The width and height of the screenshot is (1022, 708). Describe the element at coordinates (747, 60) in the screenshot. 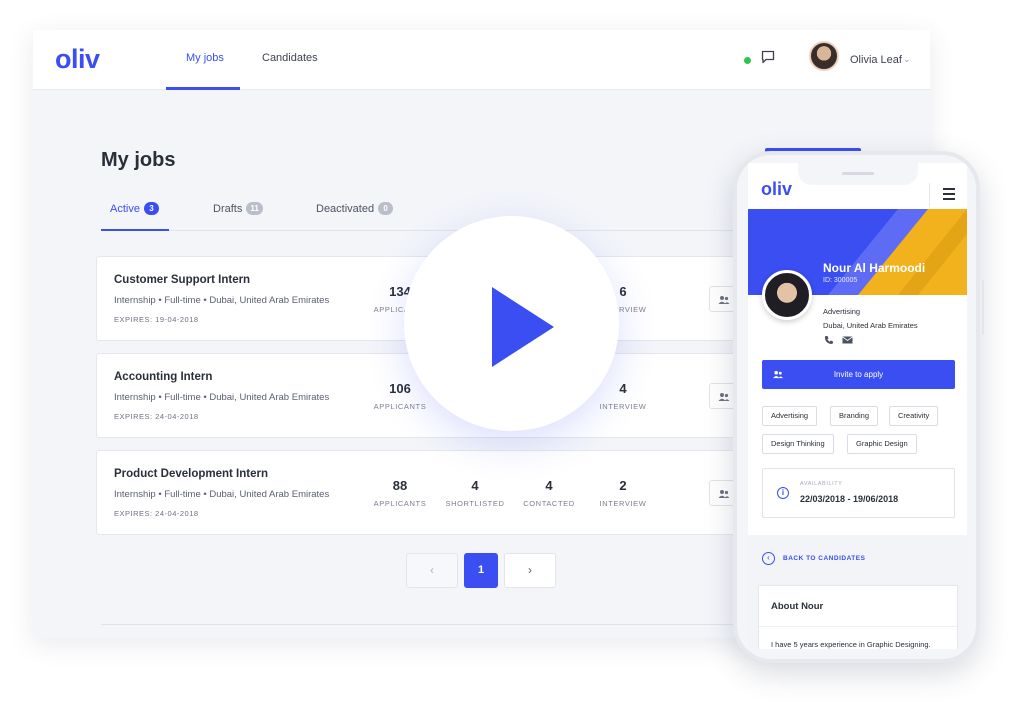

I see `online-status-dot` at that location.